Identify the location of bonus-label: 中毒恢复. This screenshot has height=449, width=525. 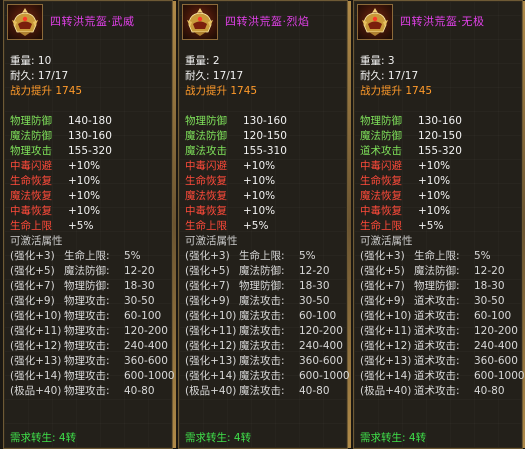
(31, 211).